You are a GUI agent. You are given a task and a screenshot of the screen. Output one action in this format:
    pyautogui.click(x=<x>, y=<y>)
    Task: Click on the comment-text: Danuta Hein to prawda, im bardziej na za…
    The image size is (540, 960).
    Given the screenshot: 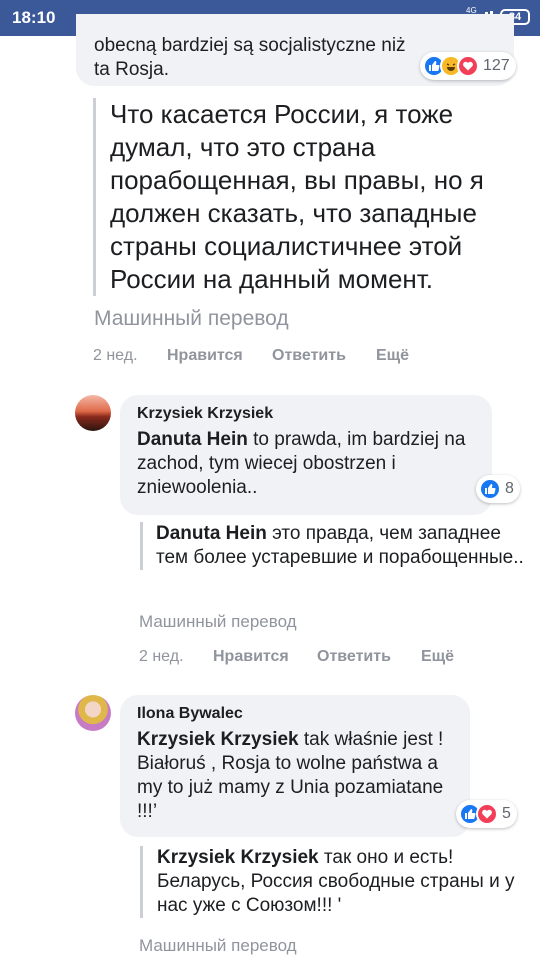 What is the action you would take?
    pyautogui.click(x=307, y=464)
    